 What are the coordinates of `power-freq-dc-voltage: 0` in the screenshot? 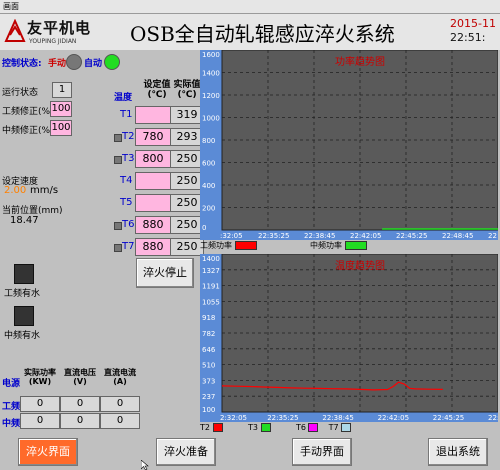 It's located at (80, 404).